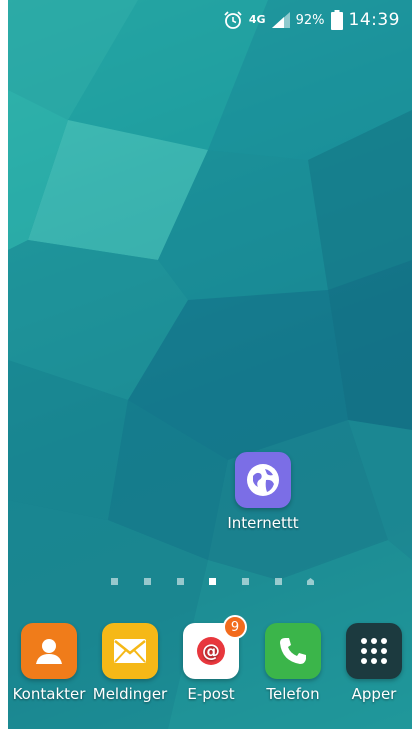  What do you see at coordinates (374, 651) in the screenshot?
I see `apps-grid-icon` at bounding box center [374, 651].